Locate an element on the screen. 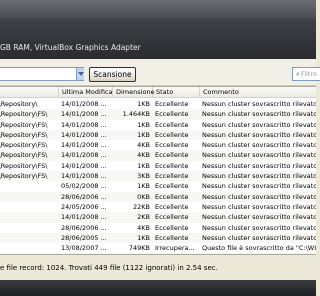 The height and width of the screenshot is (296, 320). column-header-path is located at coordinates (29, 92).